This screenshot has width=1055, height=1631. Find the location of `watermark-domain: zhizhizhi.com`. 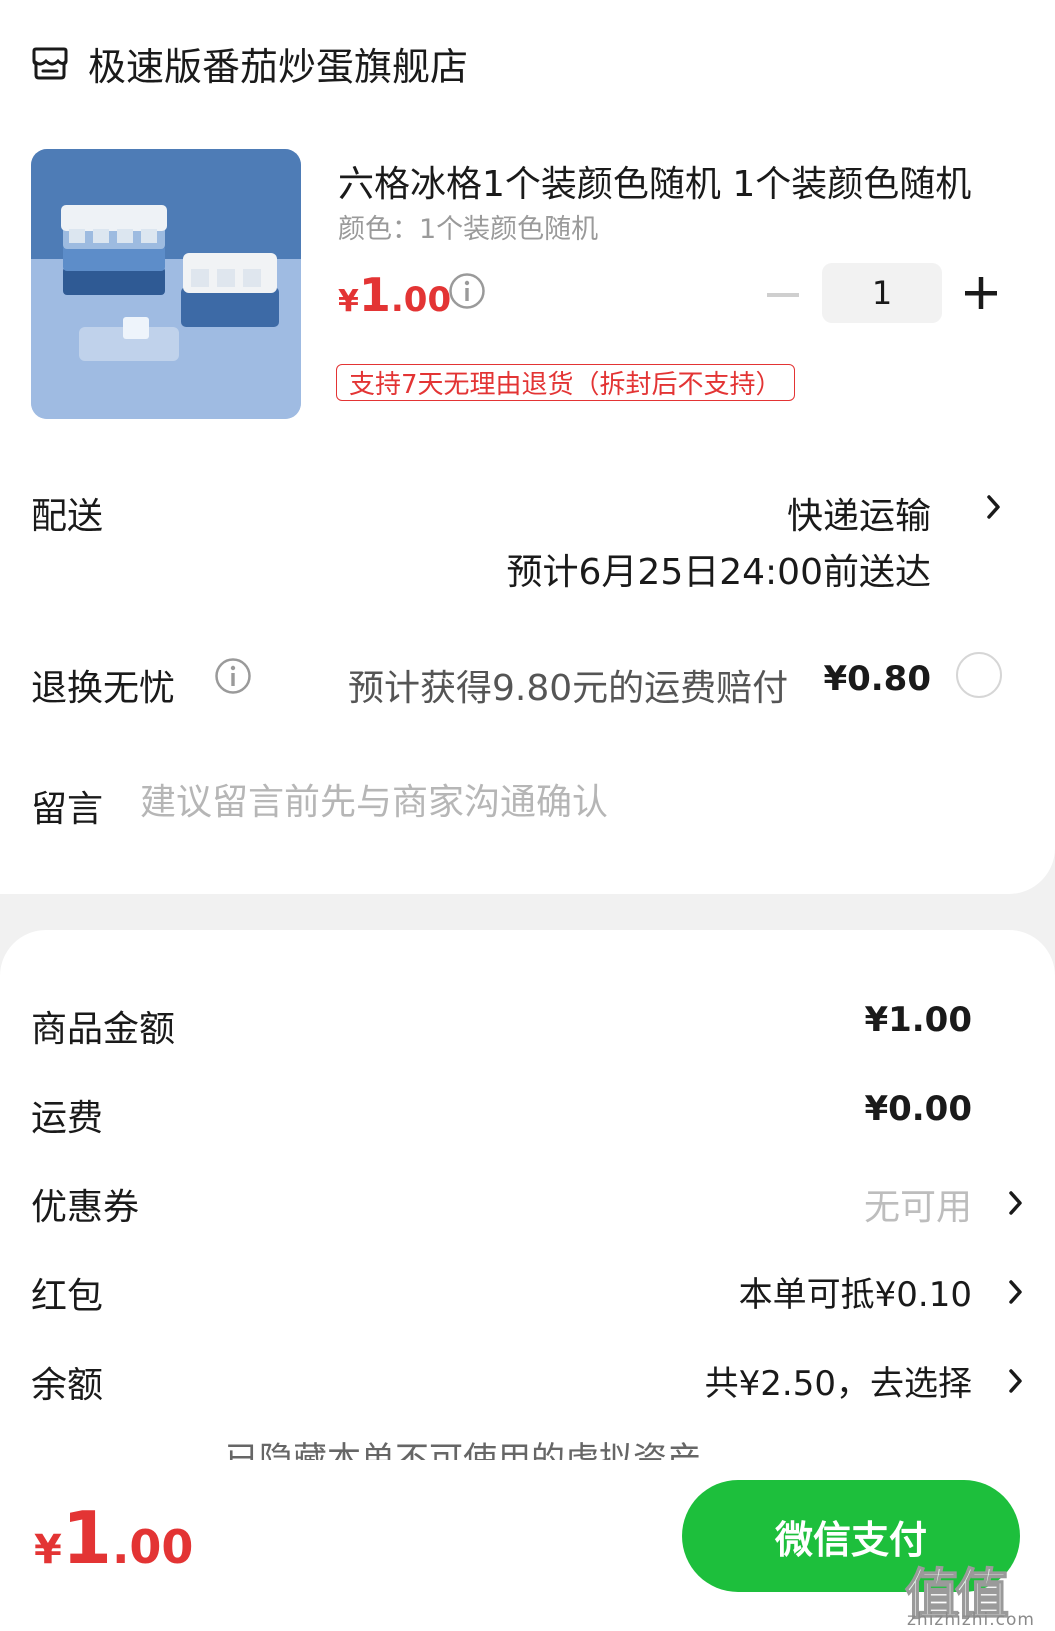

watermark-domain: zhizhizhi.com is located at coordinates (971, 1620).